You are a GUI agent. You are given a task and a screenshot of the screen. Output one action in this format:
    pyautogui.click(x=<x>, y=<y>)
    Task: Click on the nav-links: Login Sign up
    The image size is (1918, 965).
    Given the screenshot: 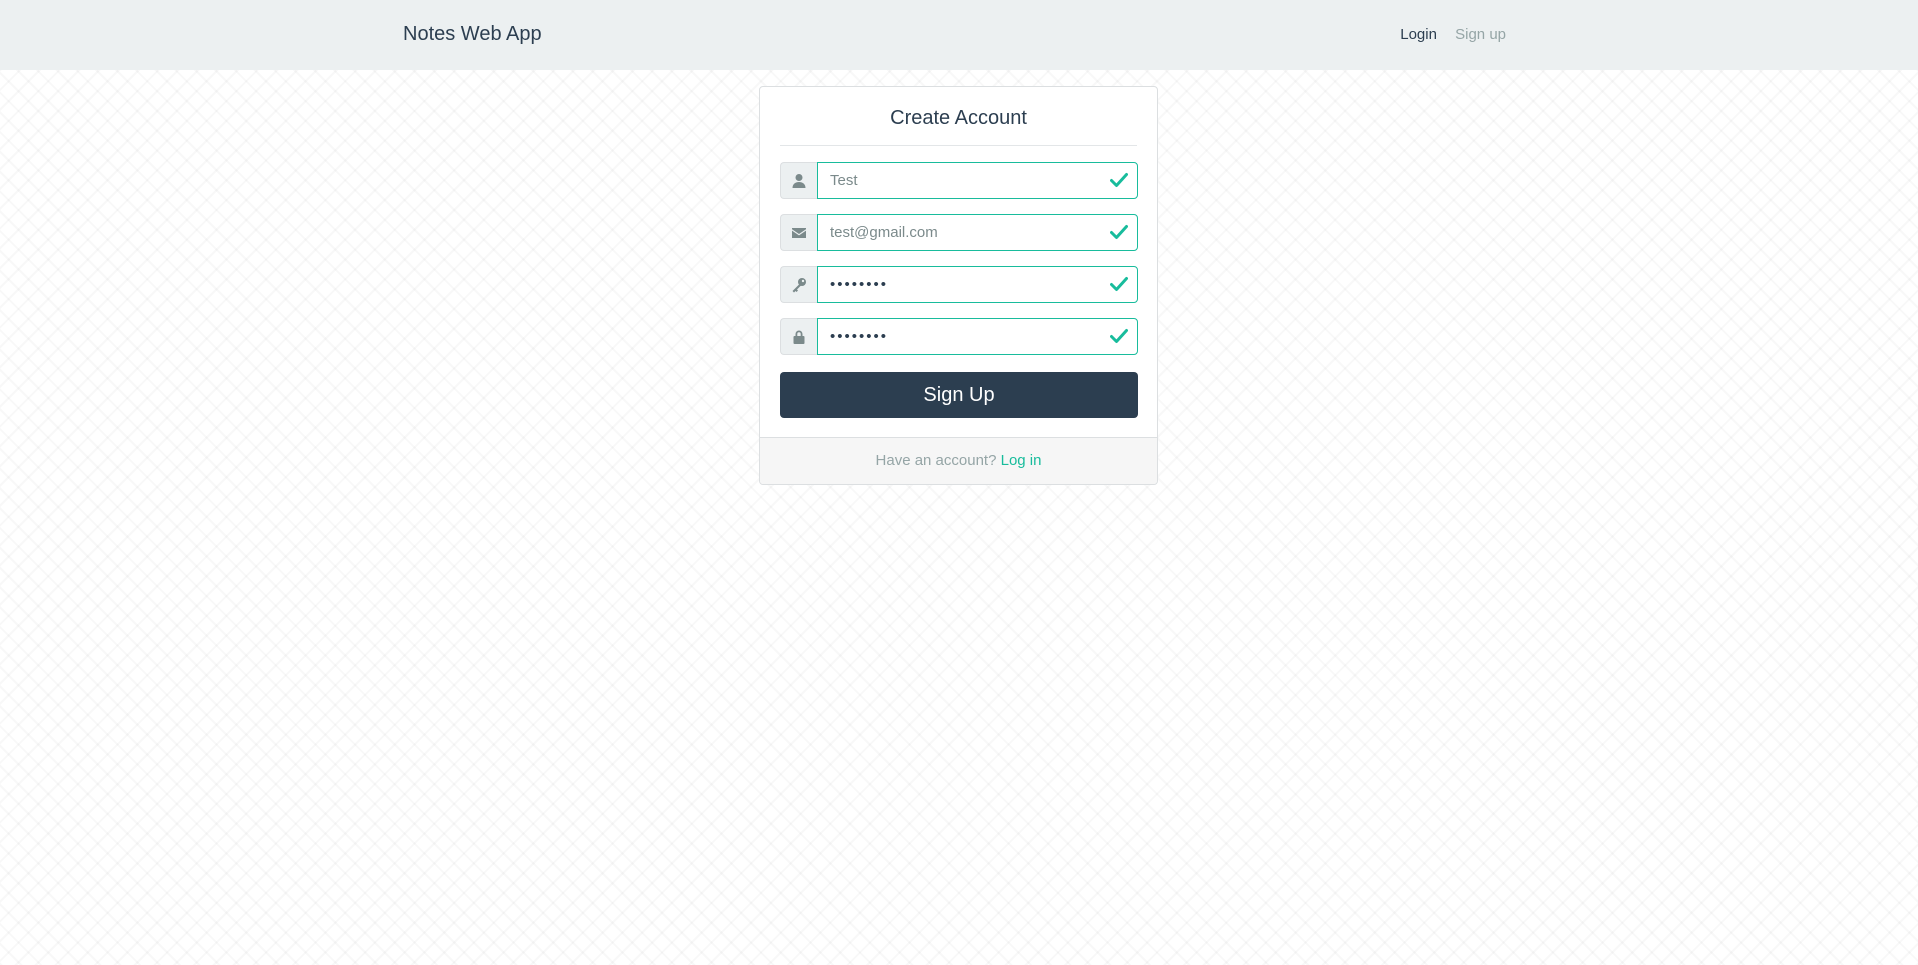 What is the action you would take?
    pyautogui.click(x=1446, y=34)
    